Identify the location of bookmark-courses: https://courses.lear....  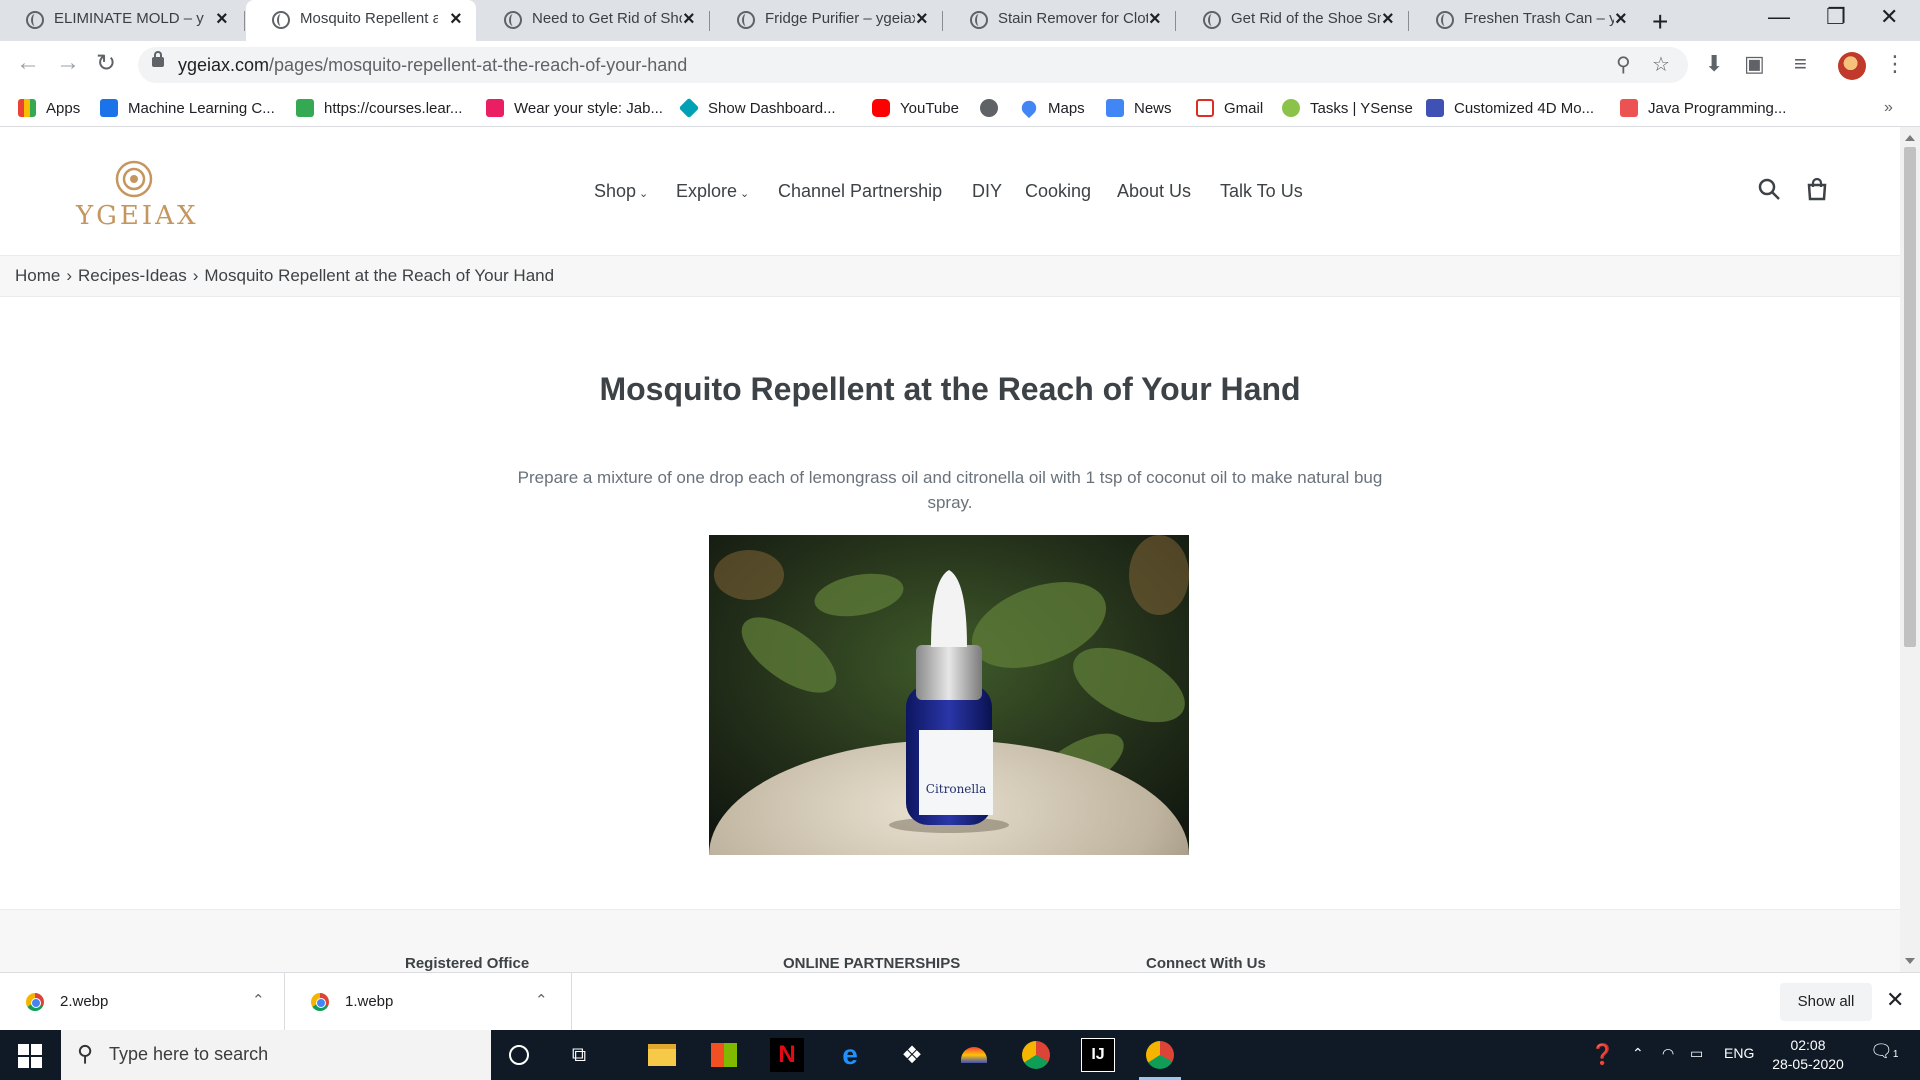
(379, 108).